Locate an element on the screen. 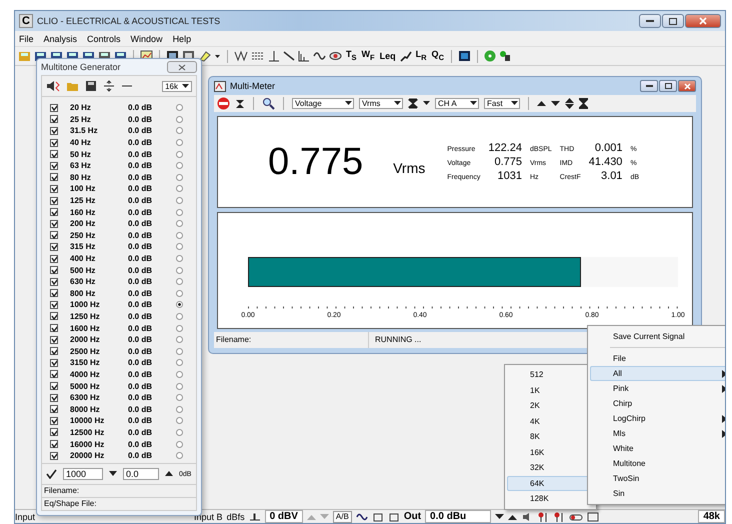  menu-item: Mls is located at coordinates (657, 433).